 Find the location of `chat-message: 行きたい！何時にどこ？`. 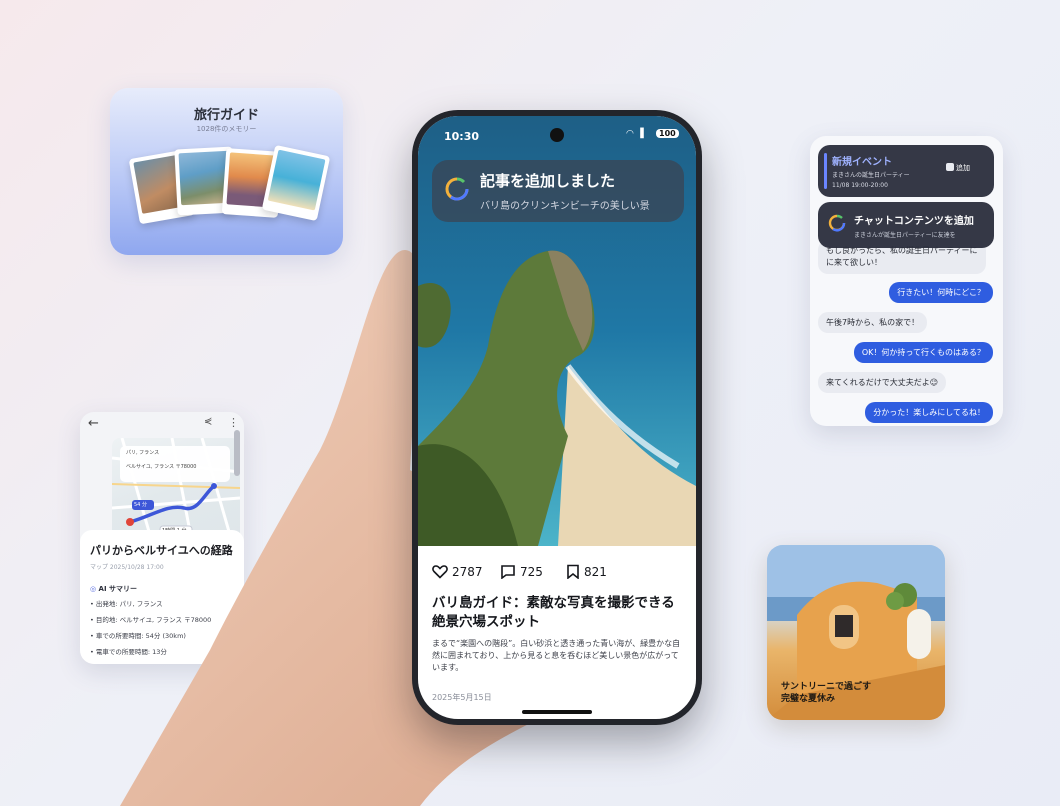

chat-message: 行きたい！何時にどこ？ is located at coordinates (941, 292).